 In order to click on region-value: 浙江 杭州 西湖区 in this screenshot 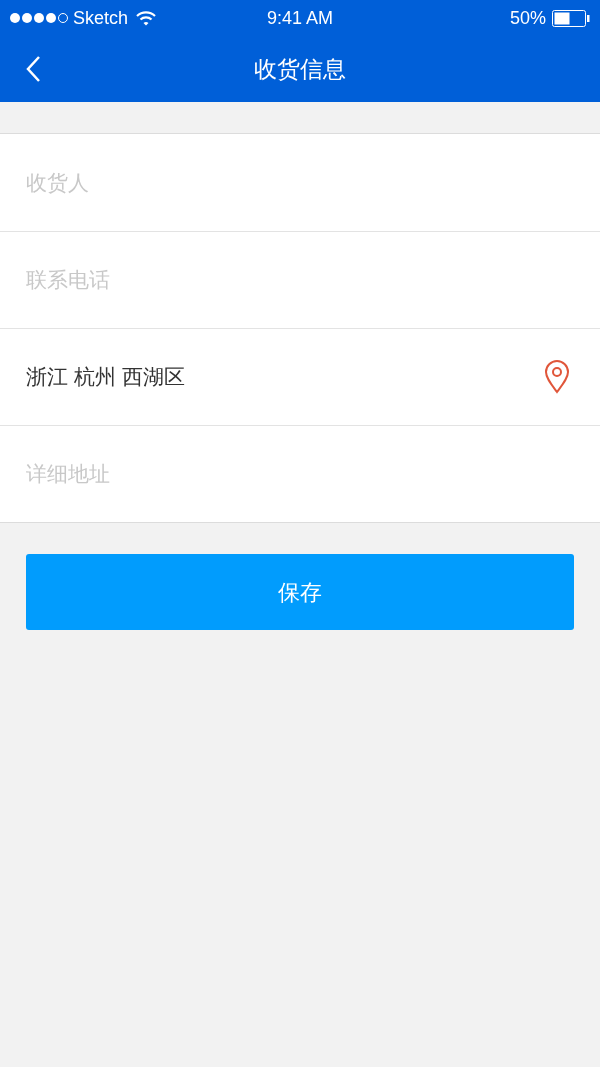, I will do `click(105, 377)`.